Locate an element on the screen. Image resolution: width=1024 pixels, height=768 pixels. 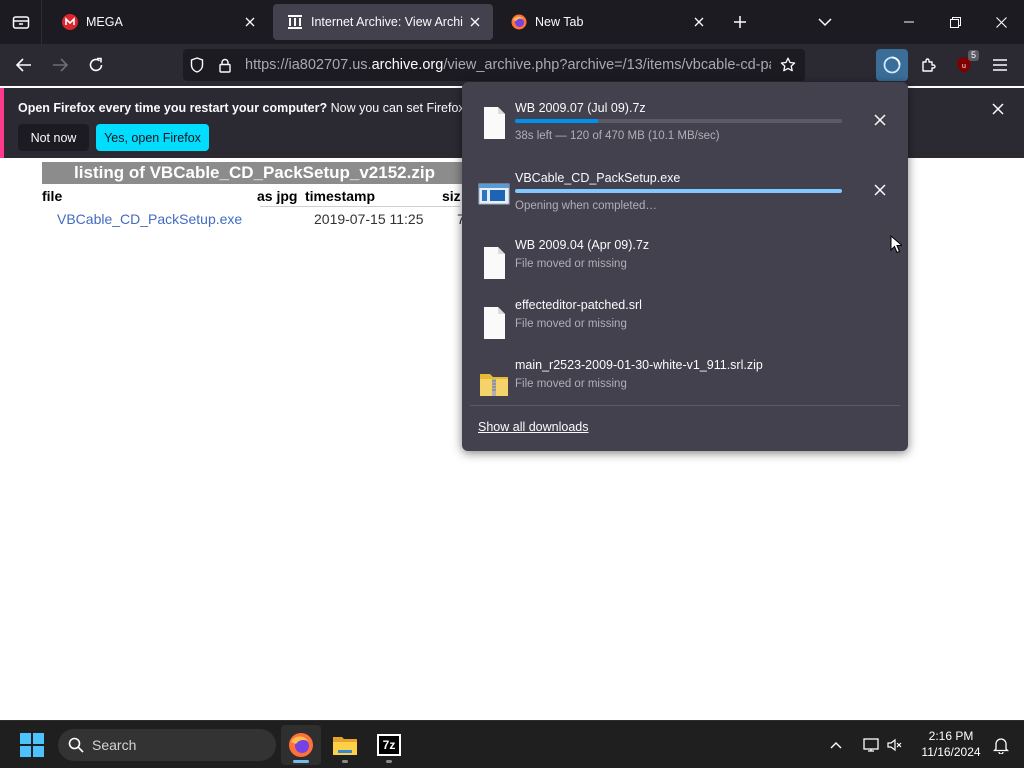
list-all-tabs-button is located at coordinates (21, 22).